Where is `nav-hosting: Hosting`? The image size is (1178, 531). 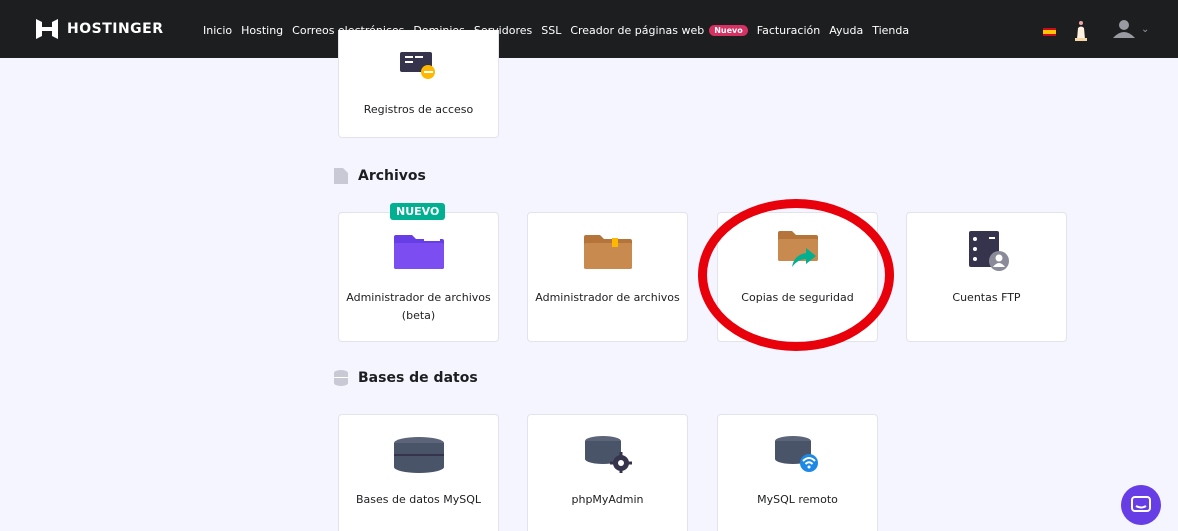
nav-hosting: Hosting is located at coordinates (262, 30).